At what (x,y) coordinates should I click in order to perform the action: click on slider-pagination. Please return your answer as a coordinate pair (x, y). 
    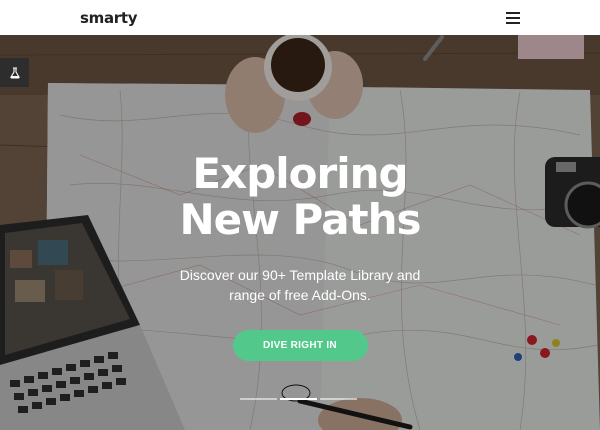
    Looking at the image, I should click on (298, 399).